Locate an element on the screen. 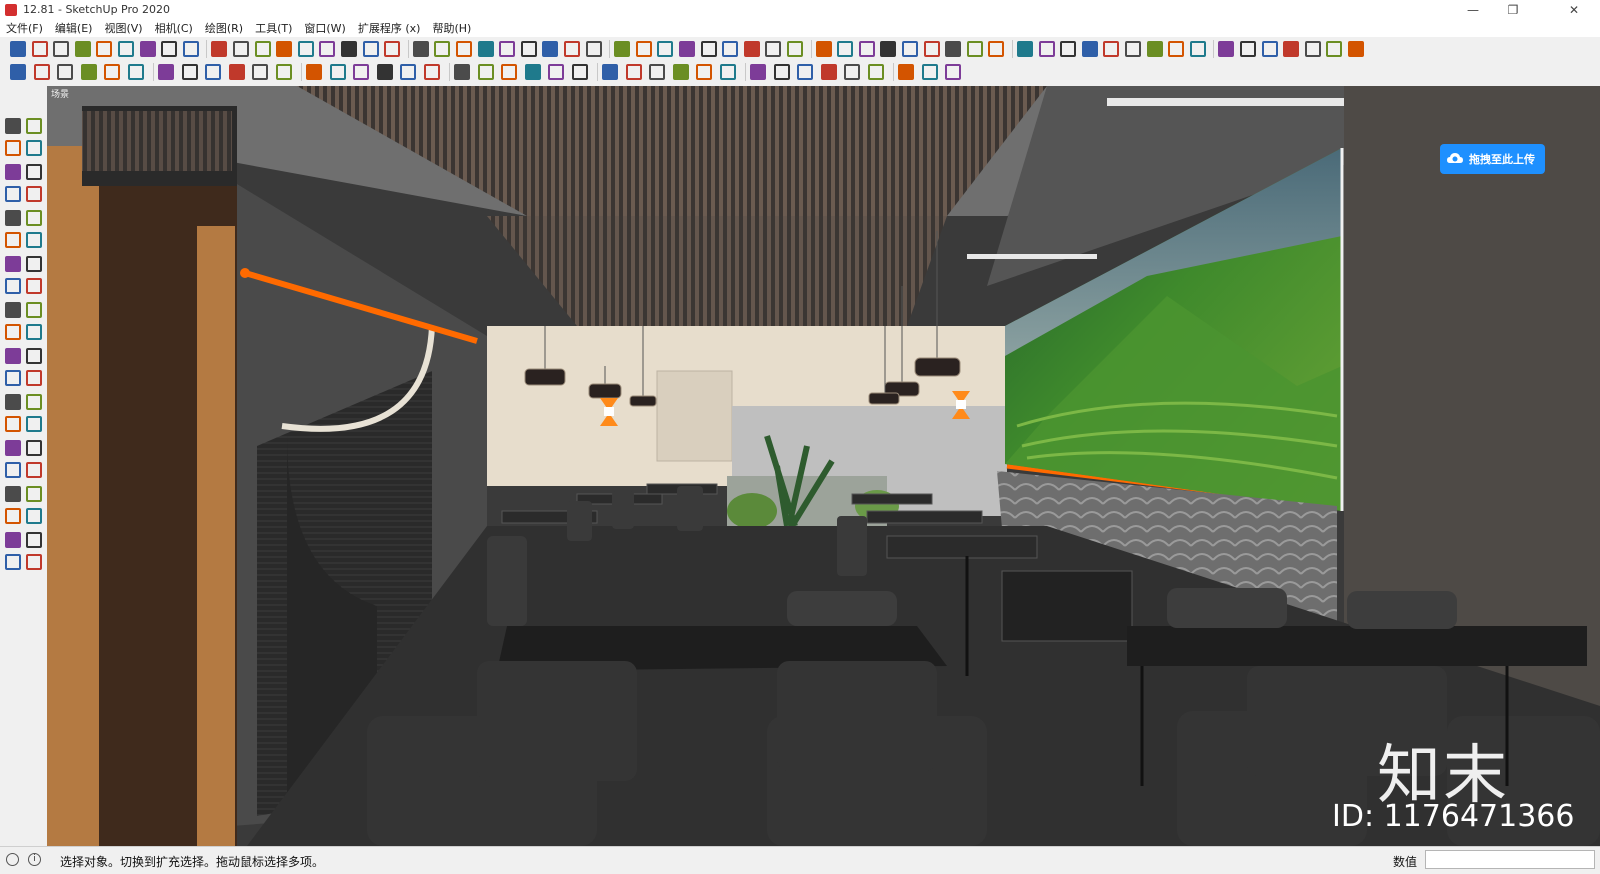 Image resolution: width=1600 pixels, height=874 pixels. cloud-up-icon is located at coordinates (758, 72).